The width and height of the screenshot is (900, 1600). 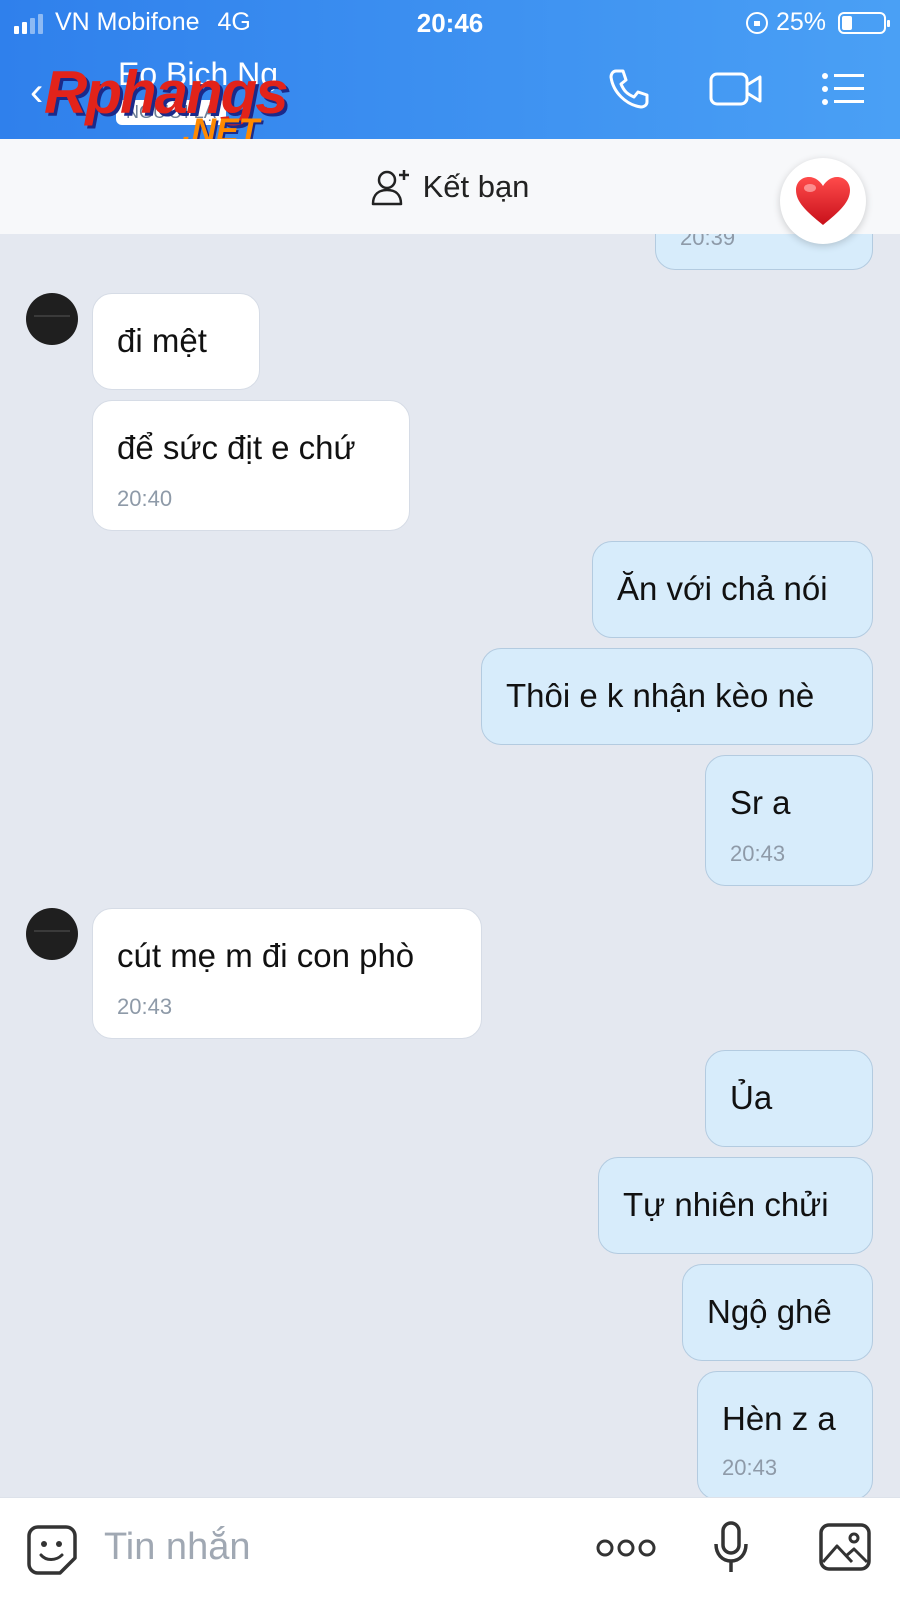 I want to click on image-icon, so click(x=845, y=1547).